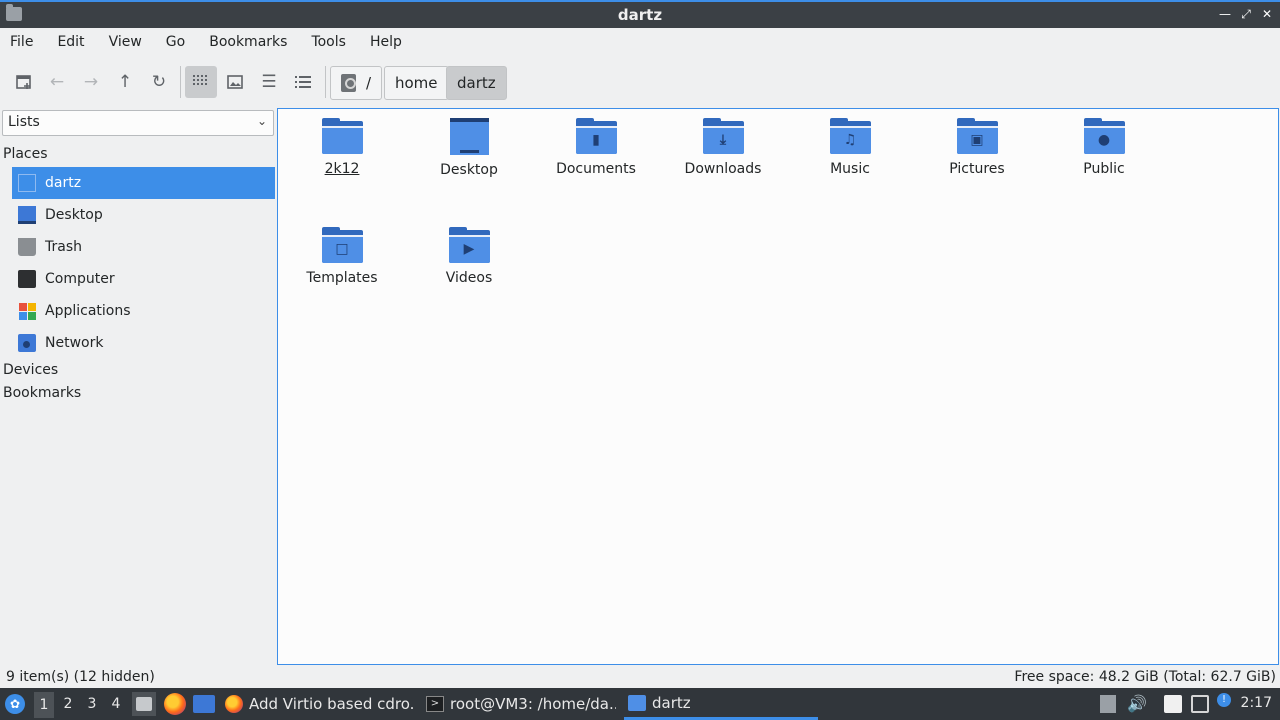 This screenshot has width=1280, height=720. Describe the element at coordinates (27, 183) in the screenshot. I see `home-folder-icon` at that location.